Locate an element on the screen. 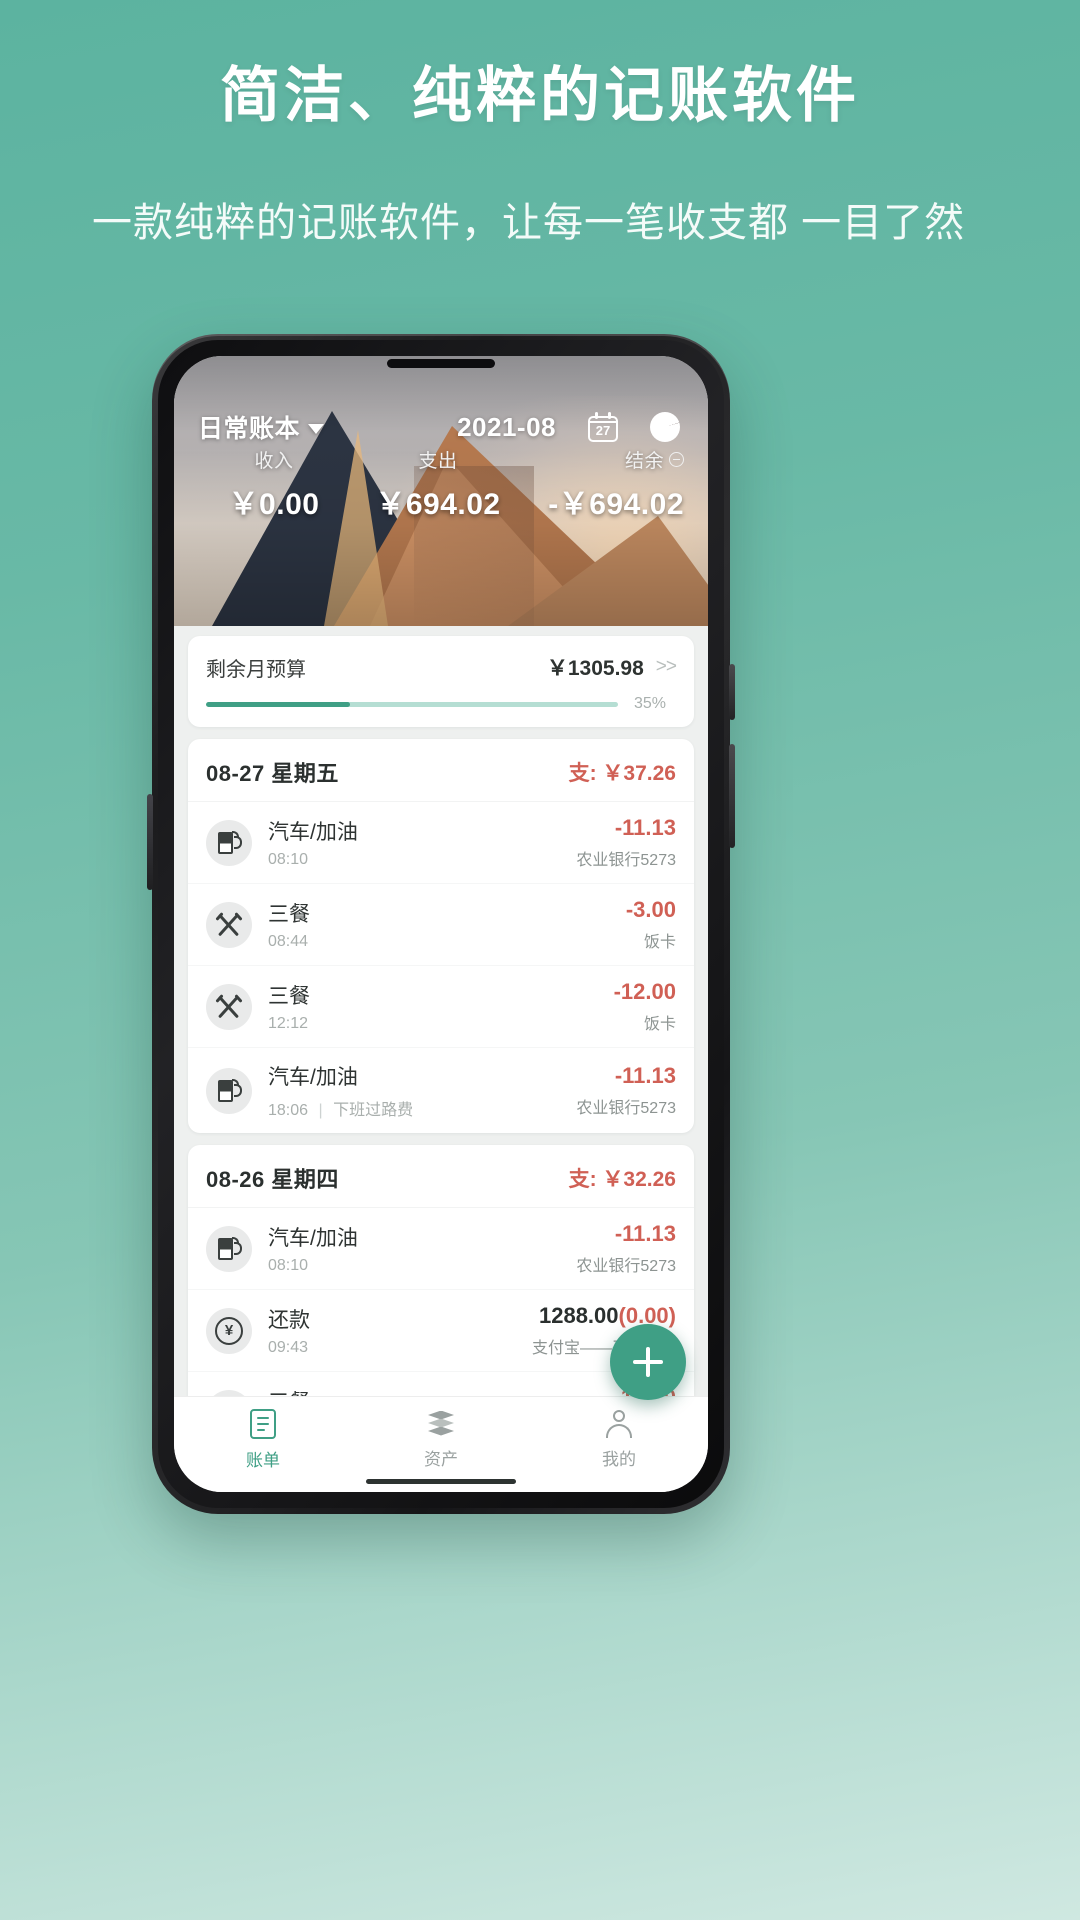  home-indicator is located at coordinates (441, 1481).